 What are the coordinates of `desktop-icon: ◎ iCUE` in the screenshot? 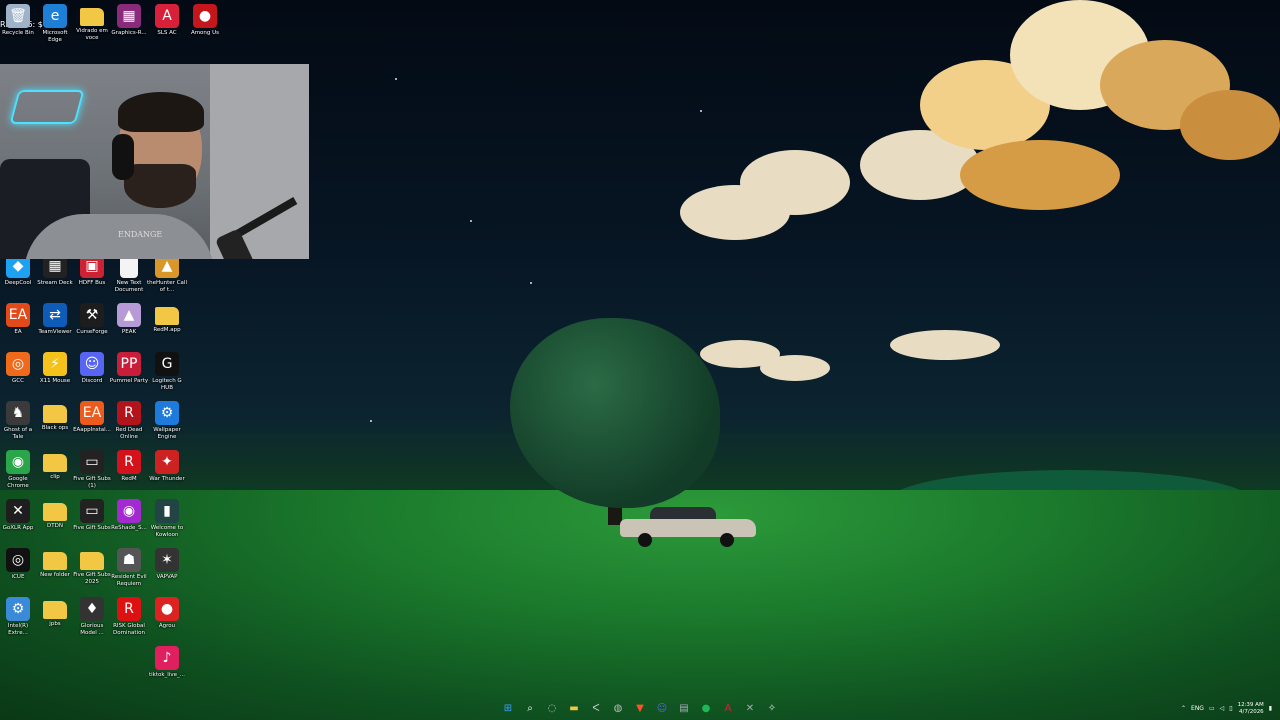 It's located at (18, 564).